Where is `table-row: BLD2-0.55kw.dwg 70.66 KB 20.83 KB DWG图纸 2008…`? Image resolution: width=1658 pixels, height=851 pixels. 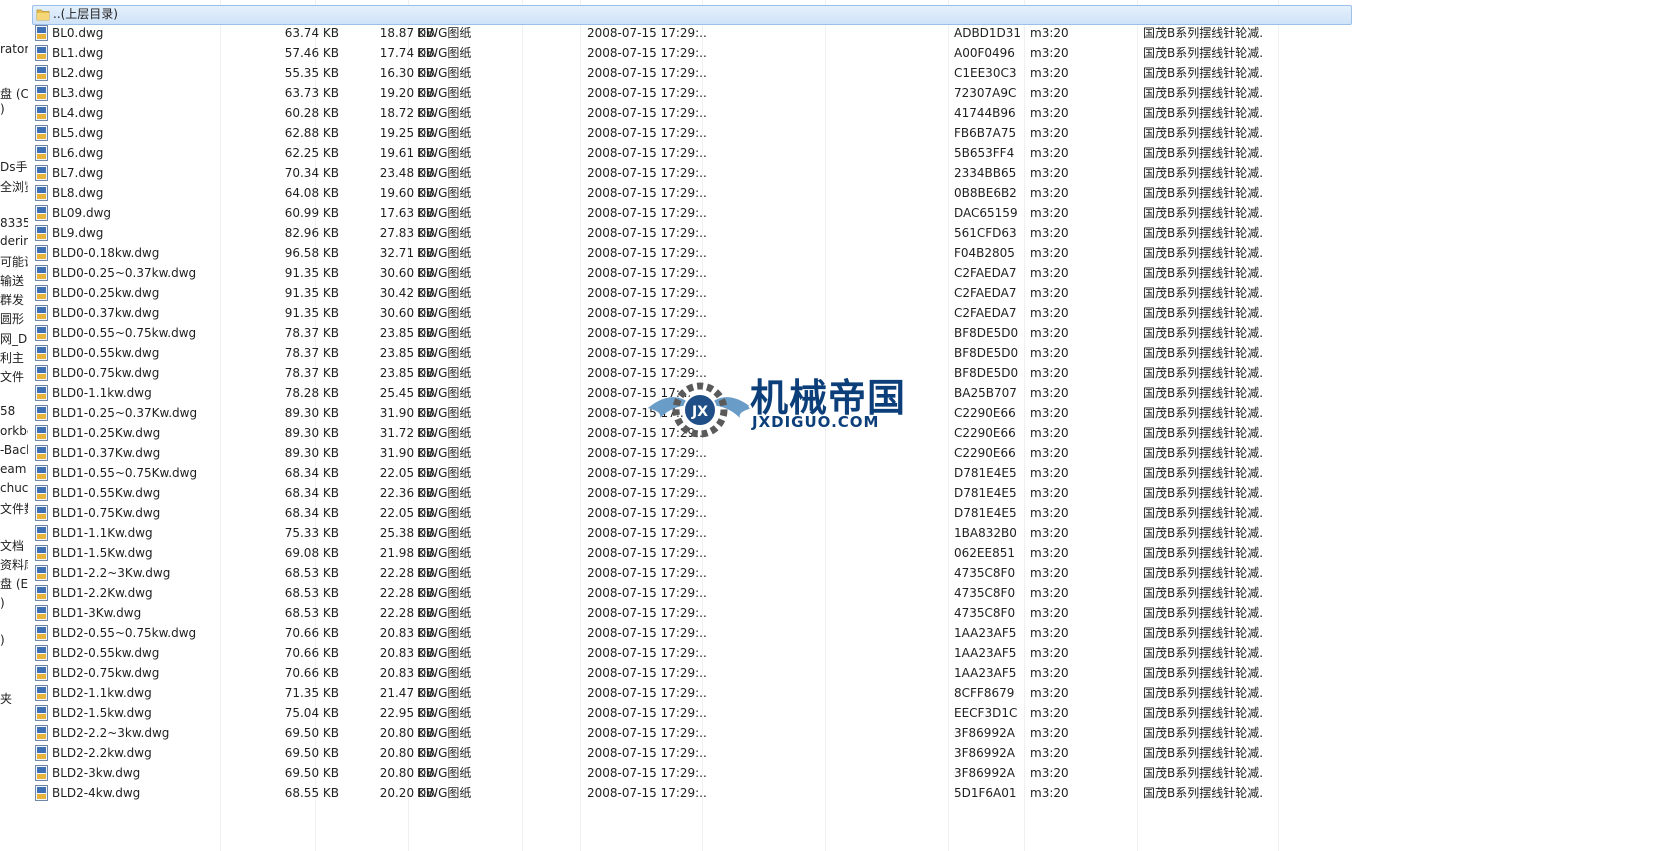 table-row: BLD2-0.55kw.dwg 70.66 KB 20.83 KB DWG图纸 2008… is located at coordinates (692, 653).